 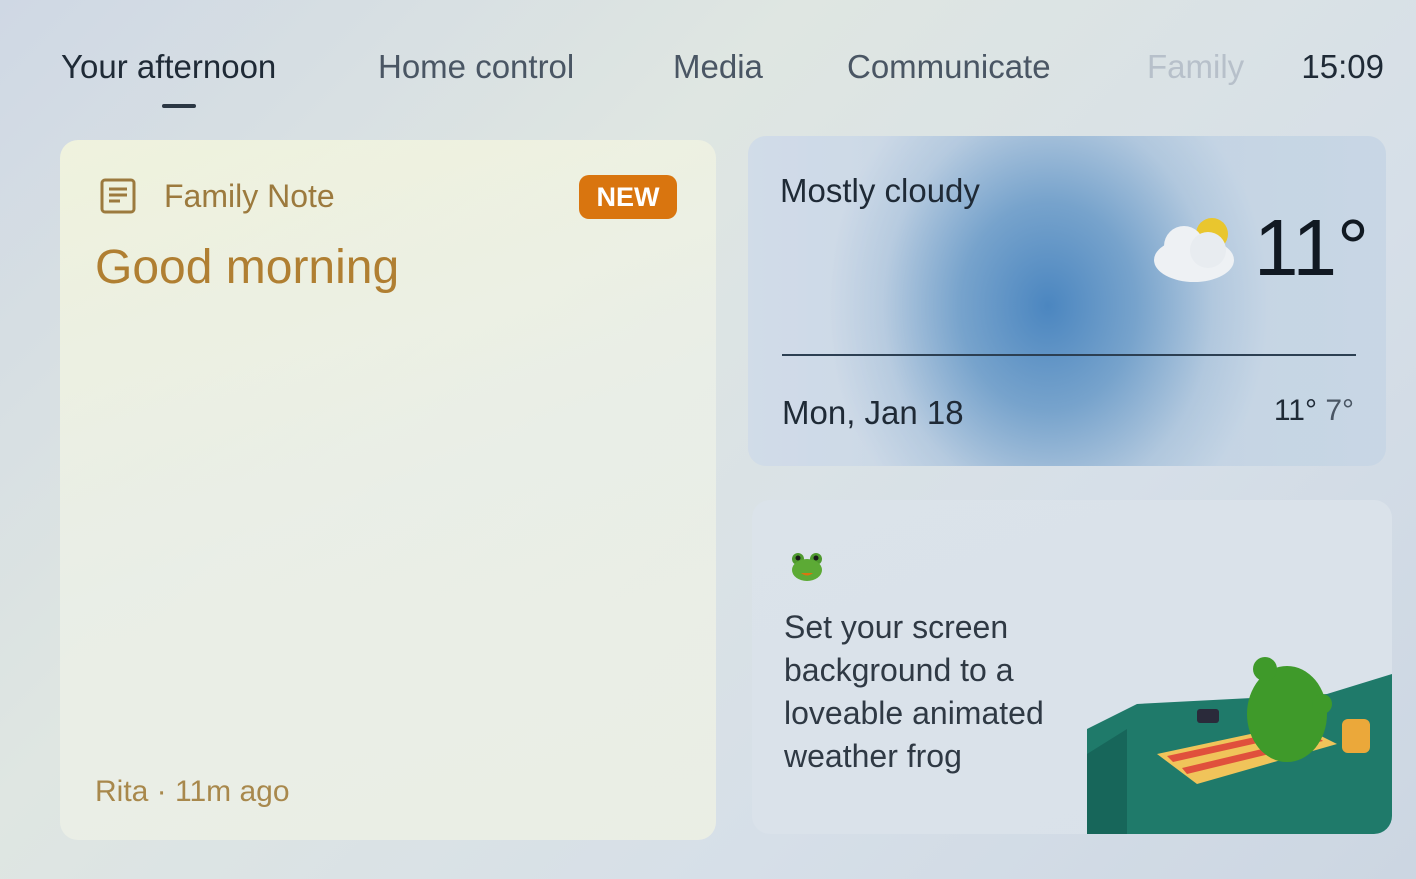 I want to click on new-badge: NEW, so click(x=628, y=197).